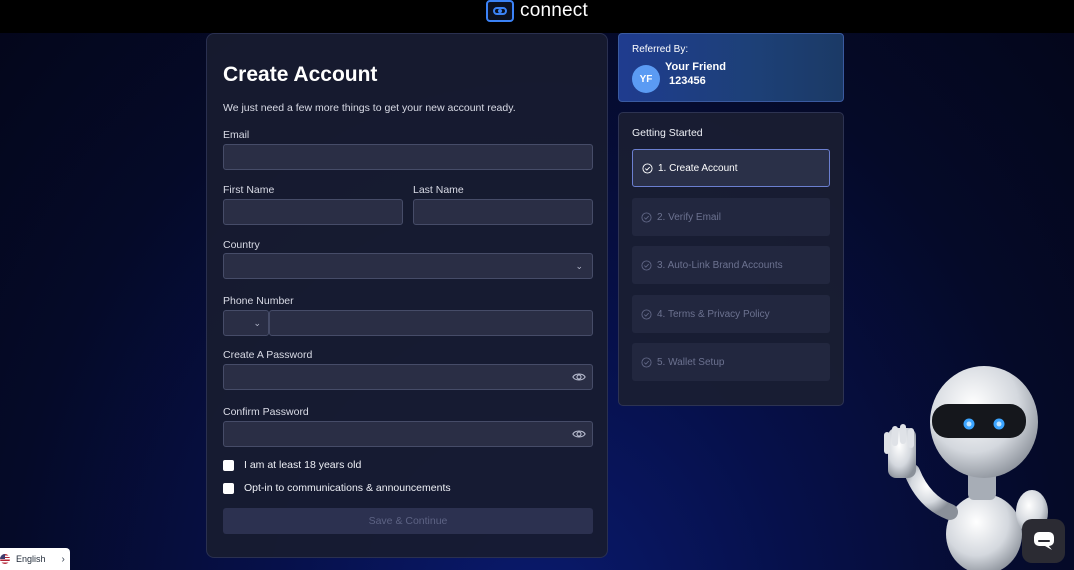 The width and height of the screenshot is (1074, 570). I want to click on chevron-right-icon: ›, so click(63, 559).